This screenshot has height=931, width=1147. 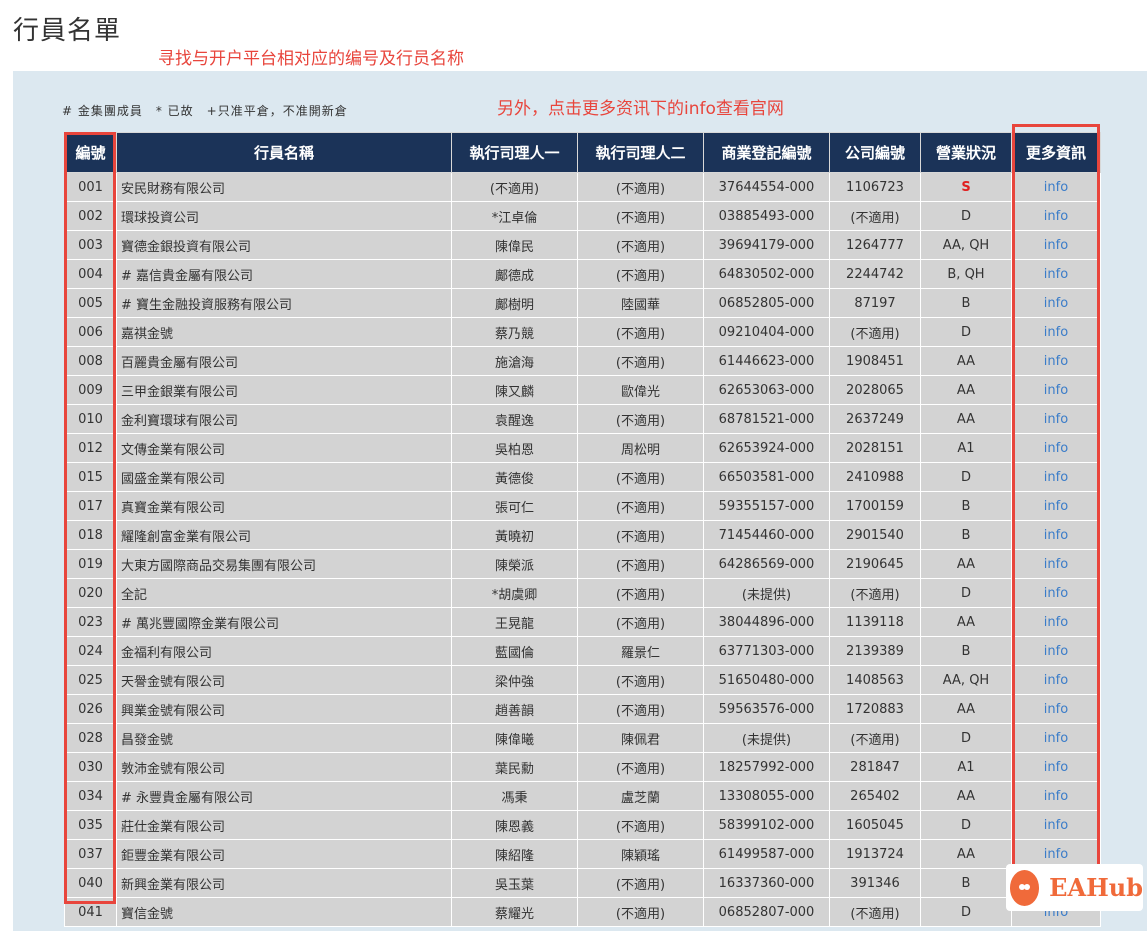 I want to click on row-name-cell: 興業金號有限公司, so click(x=284, y=709).